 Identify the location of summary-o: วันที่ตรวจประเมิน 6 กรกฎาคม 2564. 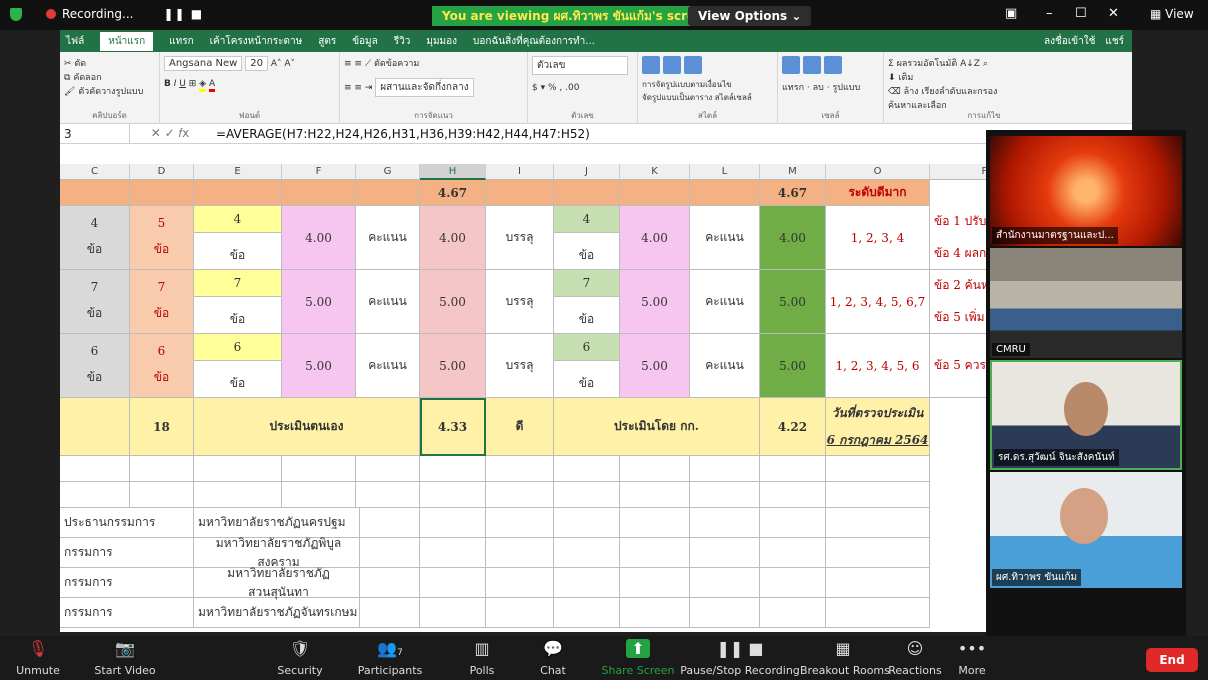
(878, 427).